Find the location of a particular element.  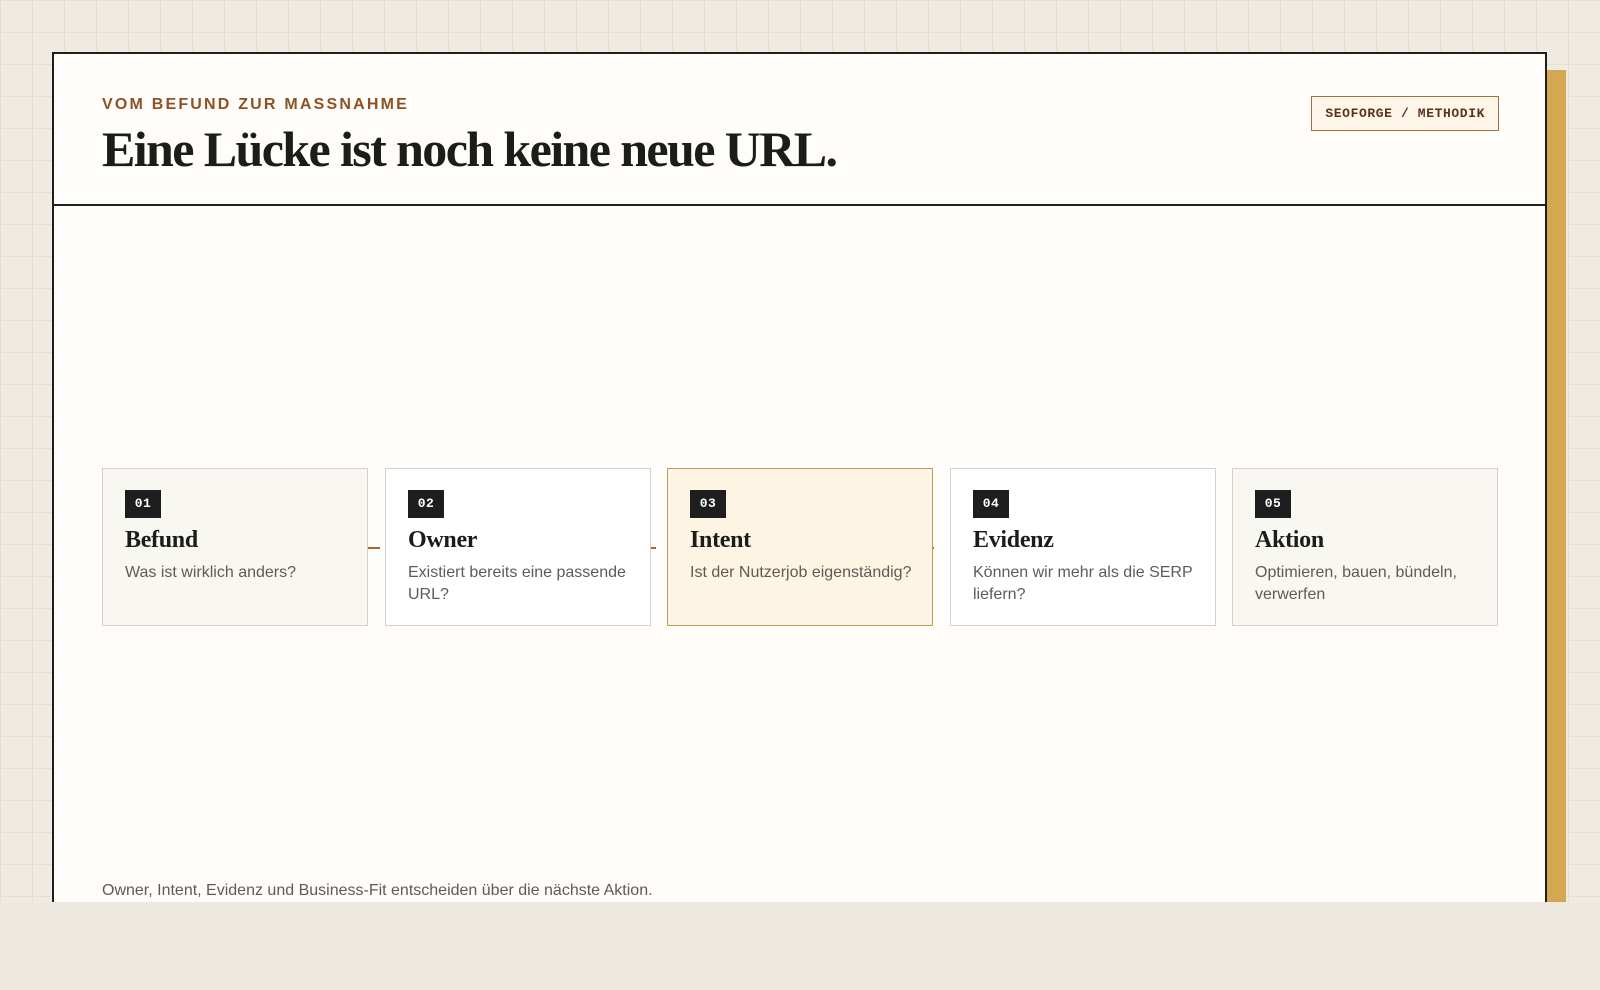

step-description: Optimieren, bauen, bündeln, verwerfen is located at coordinates (1356, 583).